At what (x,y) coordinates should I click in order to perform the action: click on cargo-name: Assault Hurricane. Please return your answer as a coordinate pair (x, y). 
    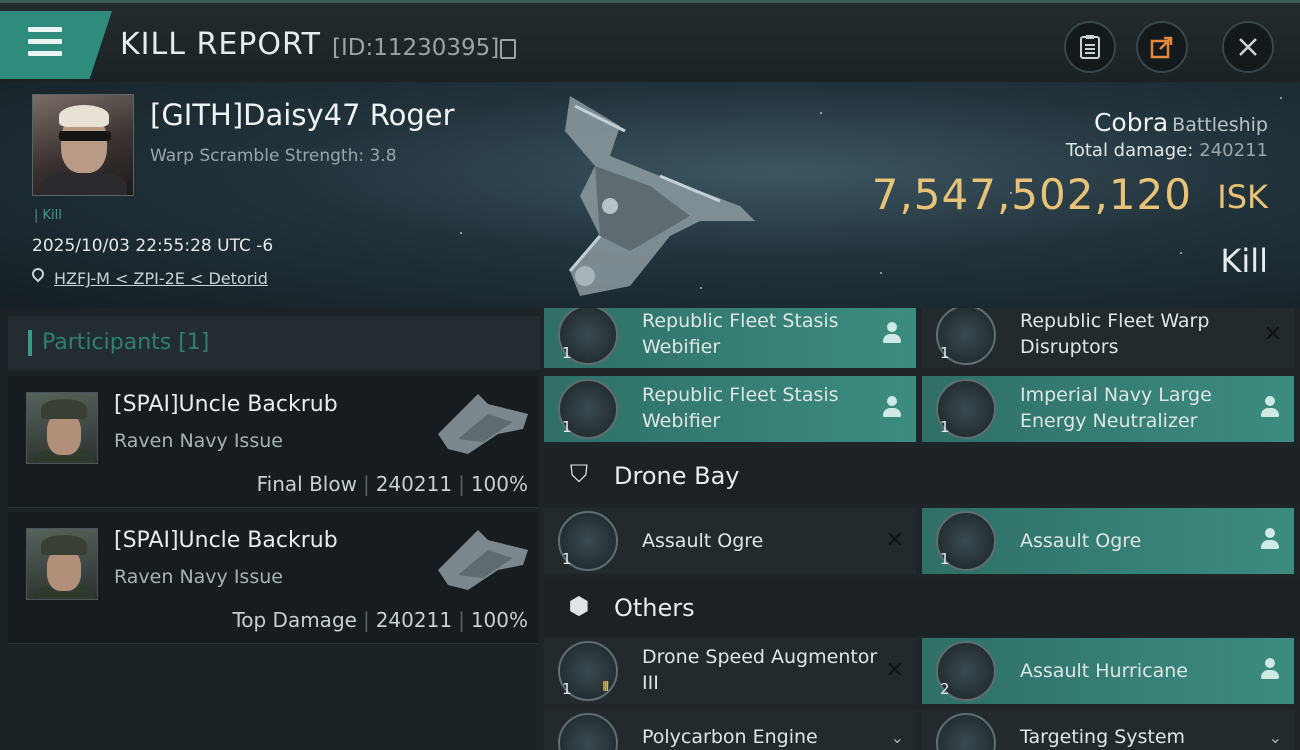
    Looking at the image, I should click on (1104, 671).